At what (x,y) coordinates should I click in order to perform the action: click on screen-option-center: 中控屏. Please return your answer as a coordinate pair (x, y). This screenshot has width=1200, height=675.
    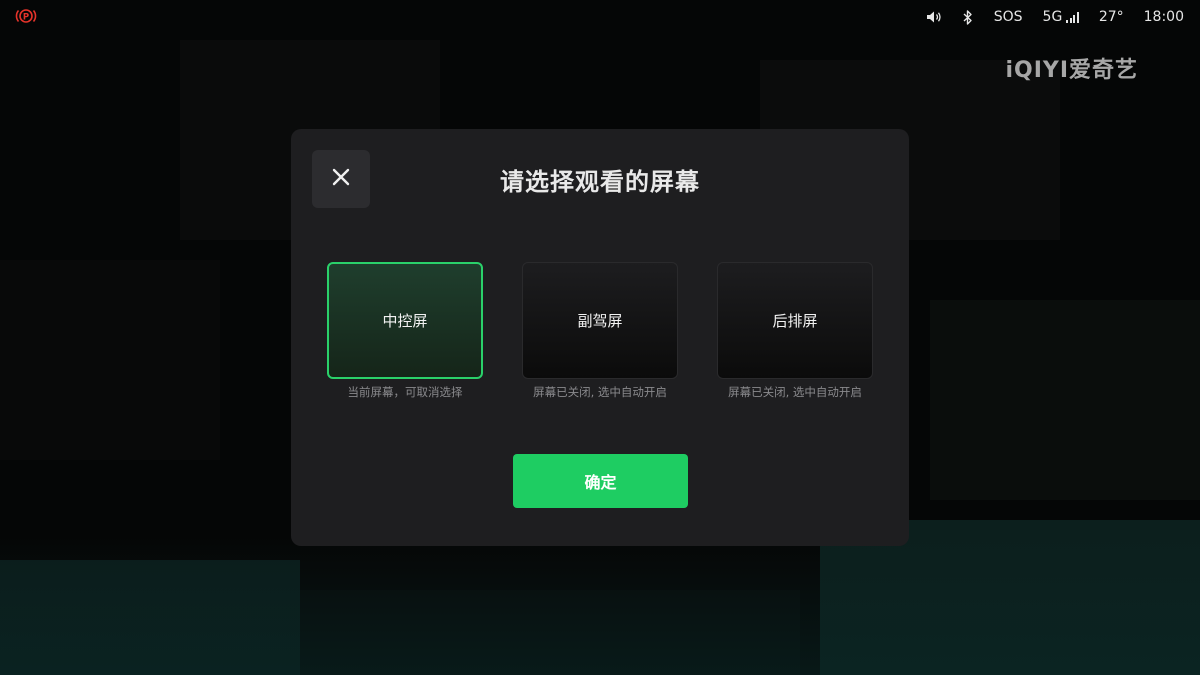
    Looking at the image, I should click on (405, 320).